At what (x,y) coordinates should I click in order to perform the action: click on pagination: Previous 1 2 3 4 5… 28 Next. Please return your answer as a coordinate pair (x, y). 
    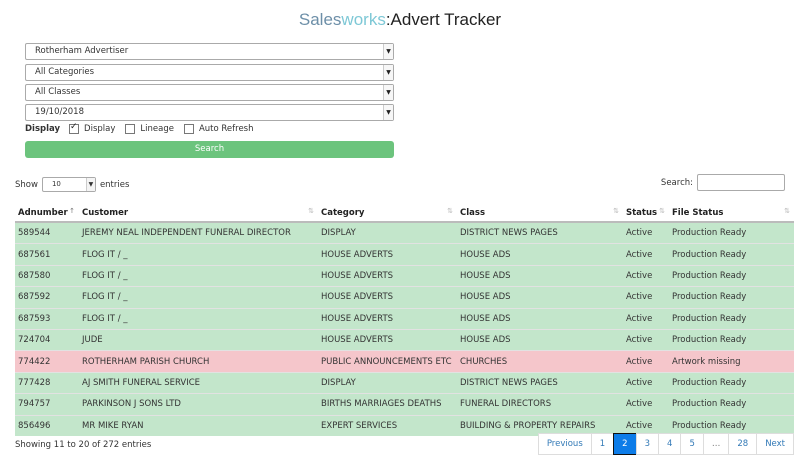
    Looking at the image, I should click on (665, 444).